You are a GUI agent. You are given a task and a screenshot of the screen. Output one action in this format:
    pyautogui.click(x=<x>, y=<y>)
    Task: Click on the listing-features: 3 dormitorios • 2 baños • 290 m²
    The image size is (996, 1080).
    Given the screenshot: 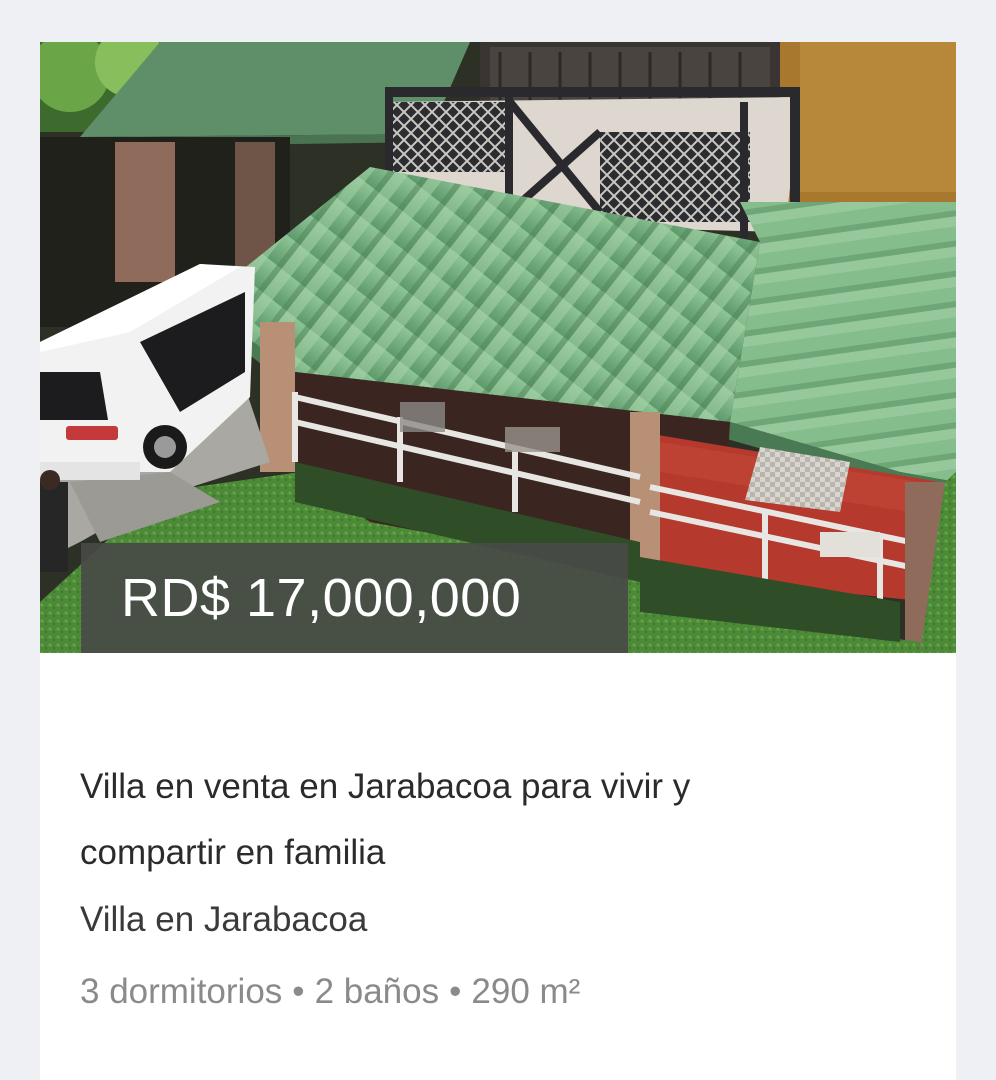 What is the action you would take?
    pyautogui.click(x=330, y=992)
    